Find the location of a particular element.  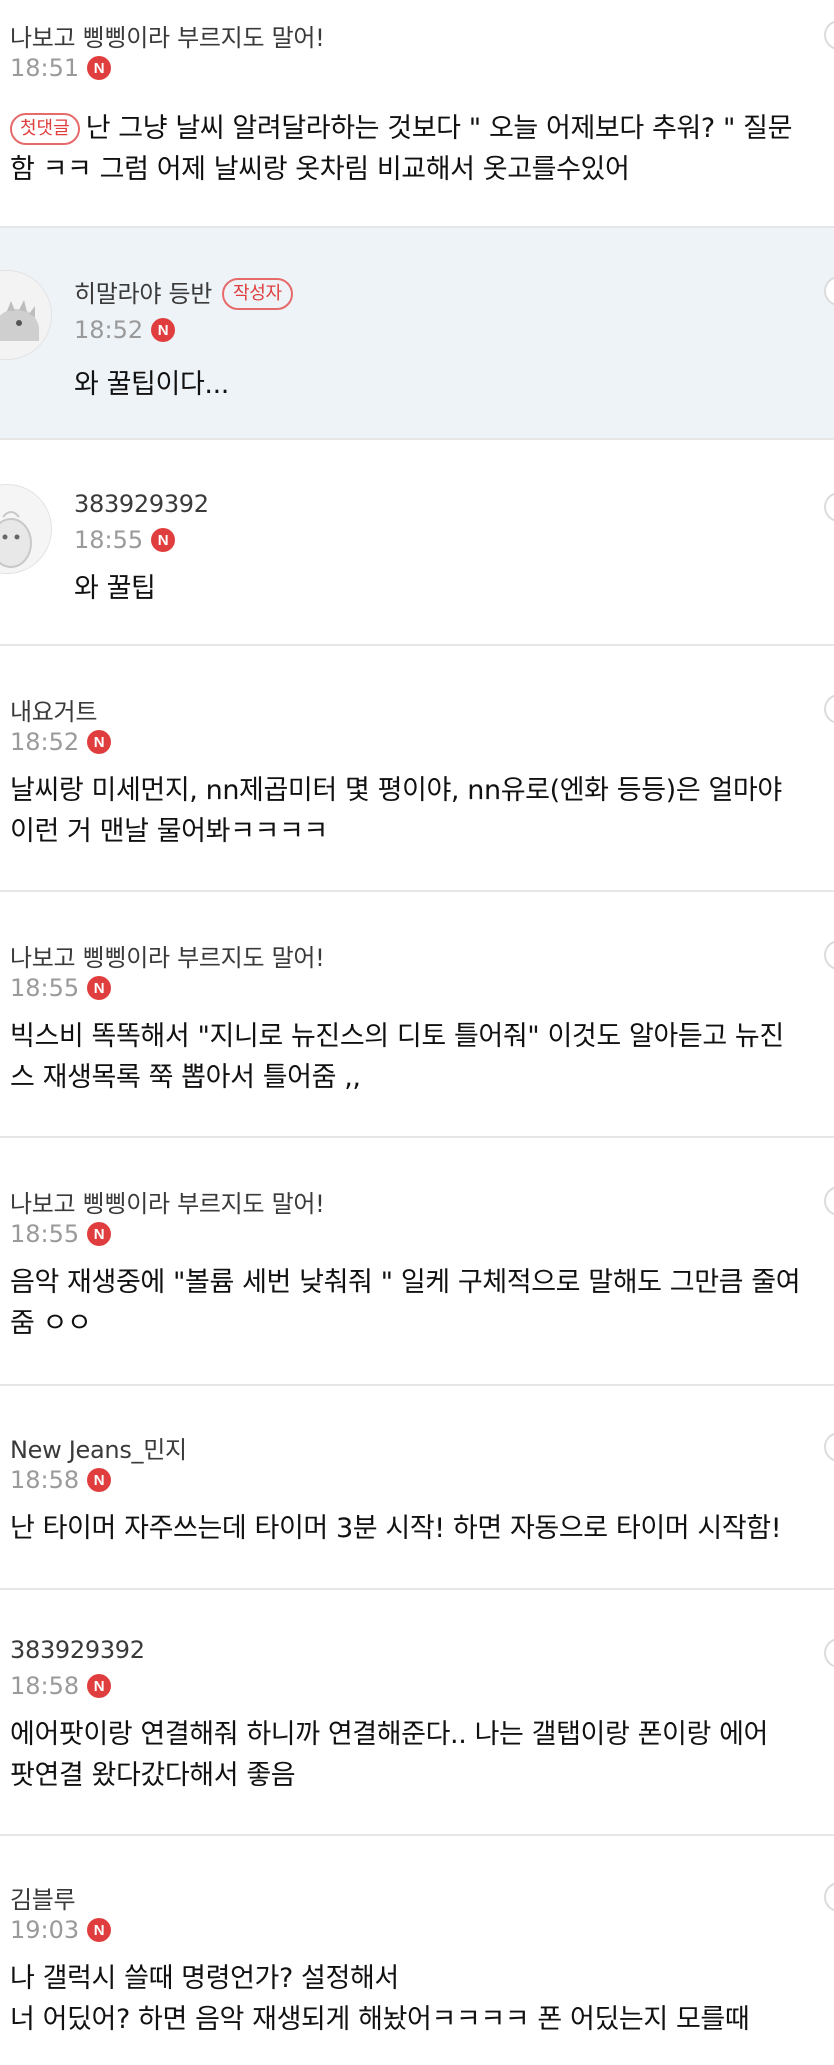

comment-text-line: 스 재생목록 쭉 뽑아서 틀어줌 ,, is located at coordinates (185, 1077).